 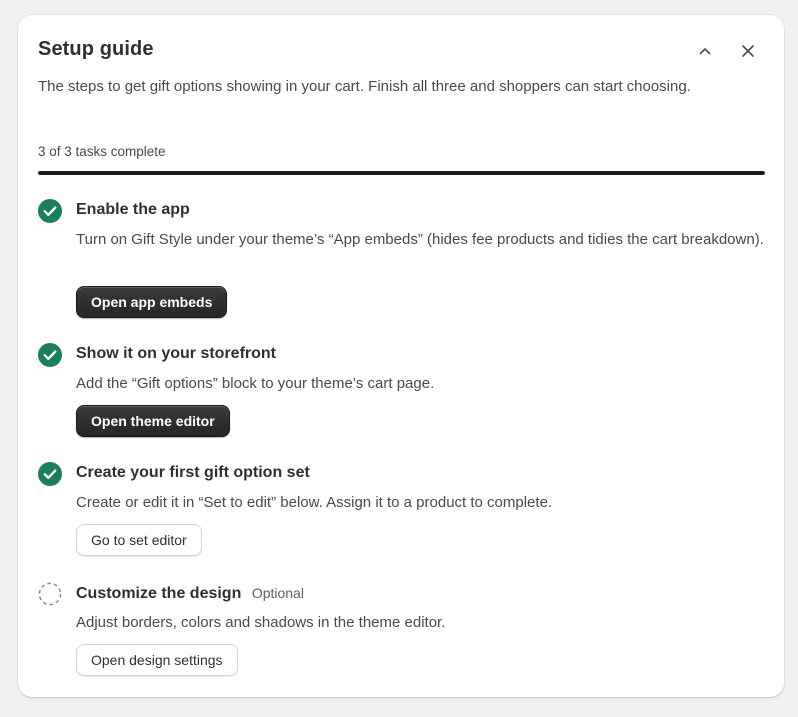 I want to click on task-title: Customize the design Optional, so click(x=190, y=593).